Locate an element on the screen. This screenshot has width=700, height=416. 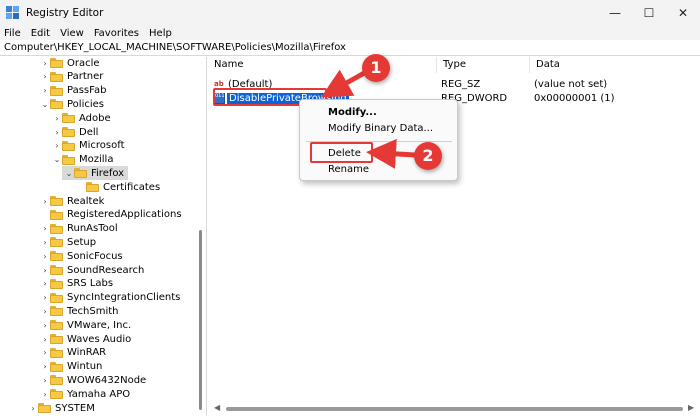
column-header-type: Type is located at coordinates (483, 65).